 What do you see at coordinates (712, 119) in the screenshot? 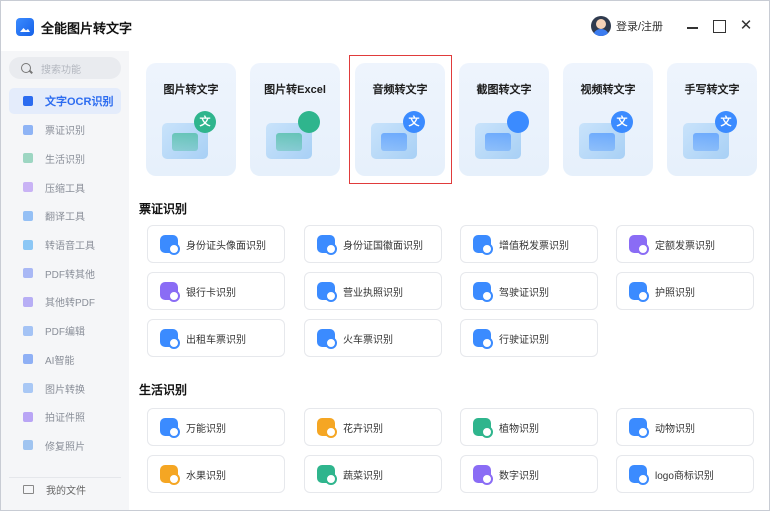
I see `tool-card: 手写转文字文` at bounding box center [712, 119].